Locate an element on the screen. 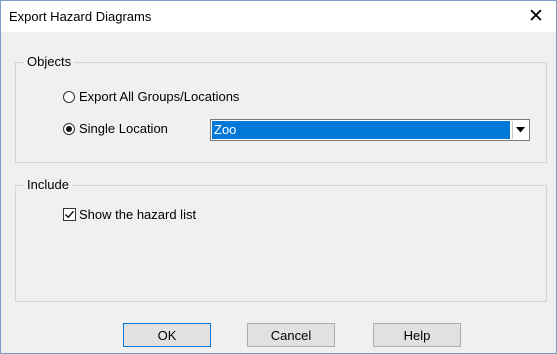 The height and width of the screenshot is (354, 557). single-location-radio is located at coordinates (69, 128).